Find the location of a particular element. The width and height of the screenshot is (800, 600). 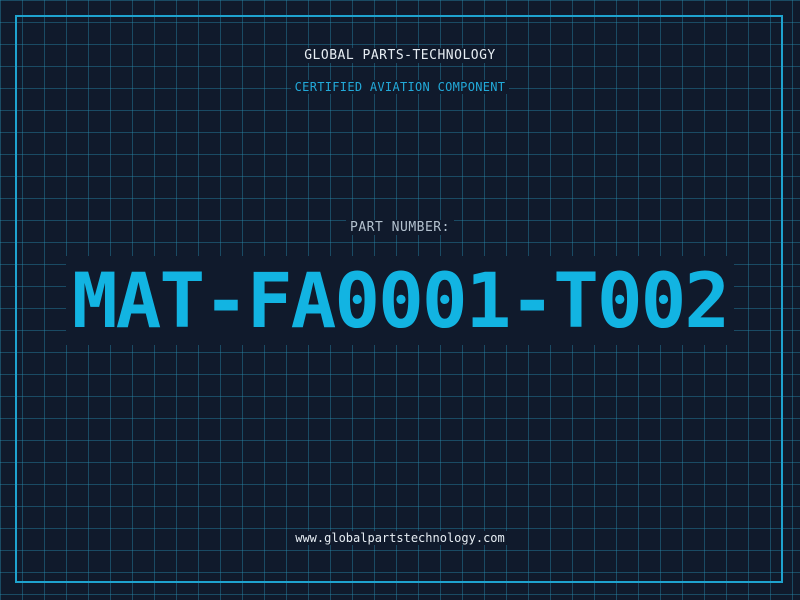

company-name-text: GLOBAL PARTS-TECHNOLOGY is located at coordinates (400, 55).